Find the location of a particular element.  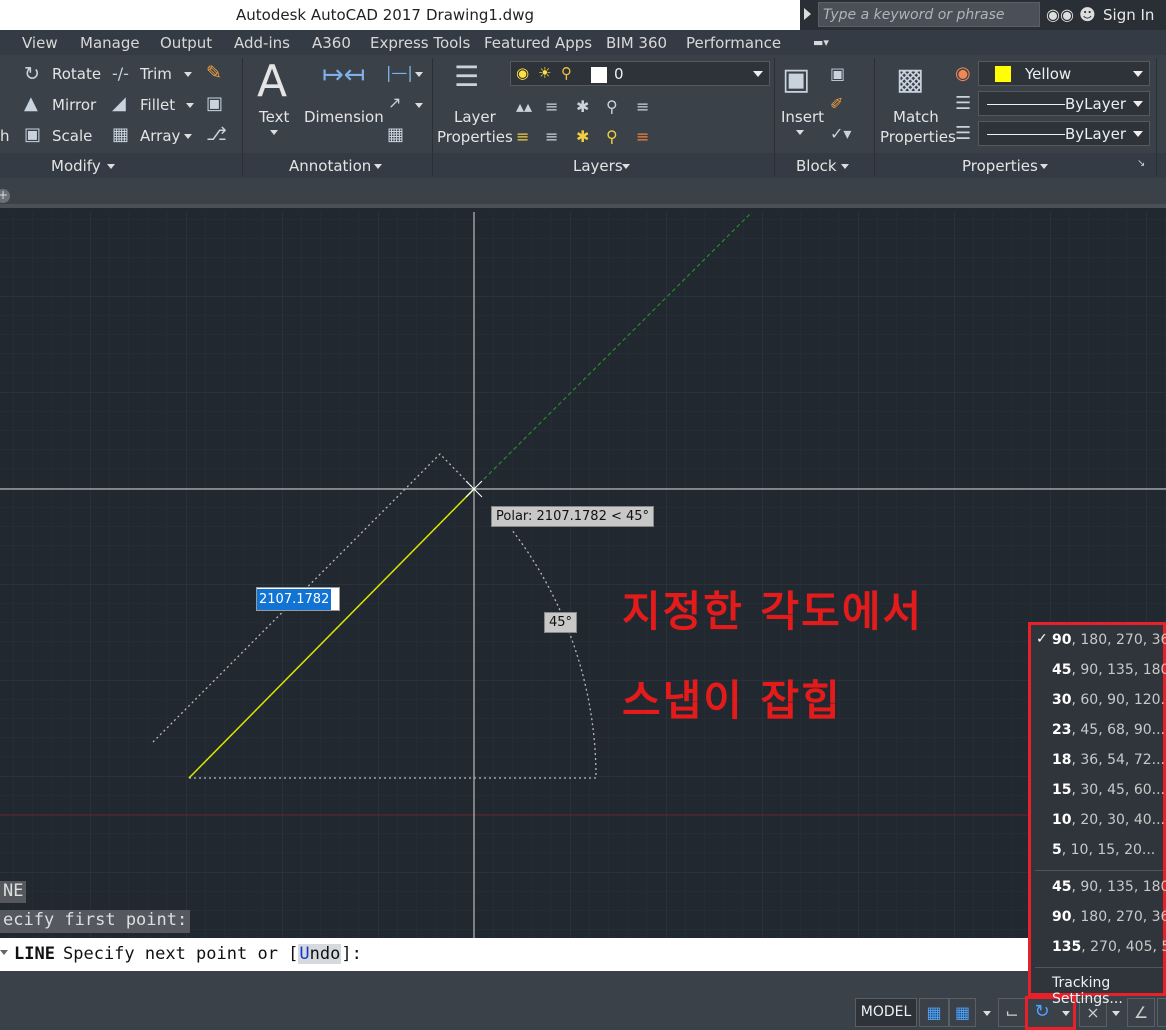

leader-icon: ↗ is located at coordinates (394, 102).